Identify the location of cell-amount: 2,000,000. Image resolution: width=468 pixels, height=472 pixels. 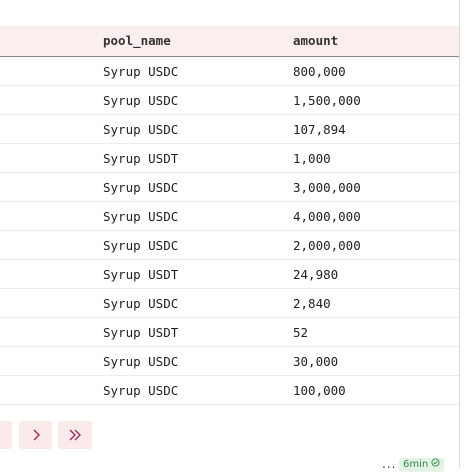
(327, 245).